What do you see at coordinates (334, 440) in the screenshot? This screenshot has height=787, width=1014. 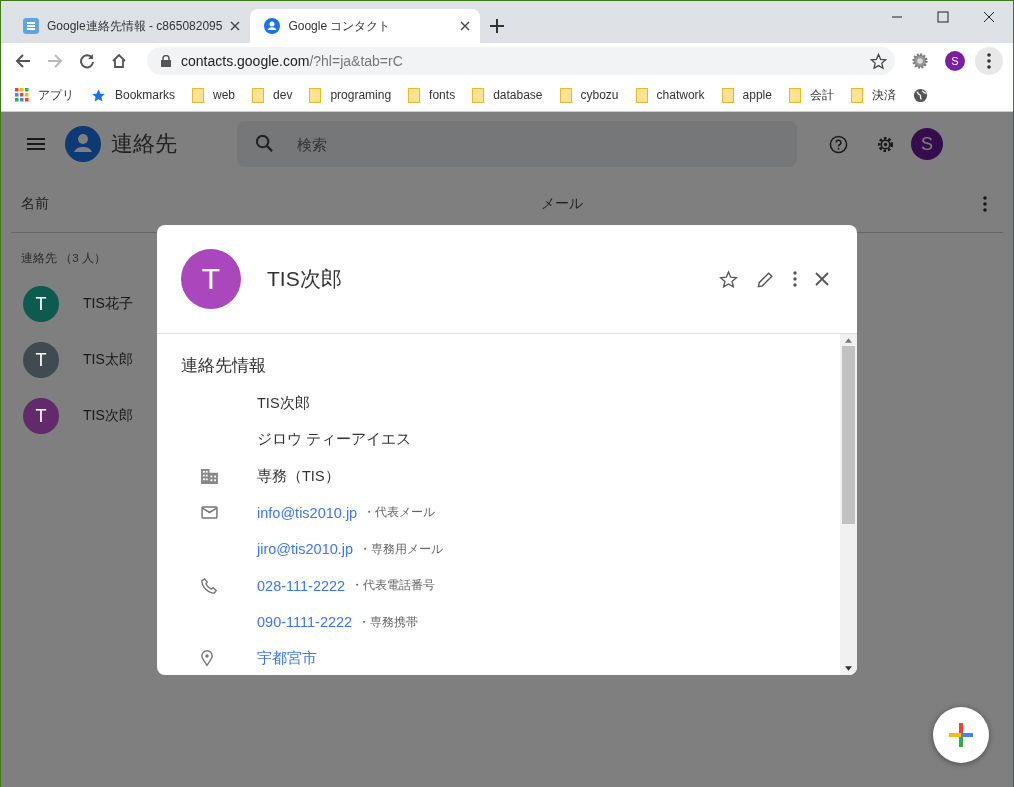 I see `field-value: ジロウ ティーアイエス` at bounding box center [334, 440].